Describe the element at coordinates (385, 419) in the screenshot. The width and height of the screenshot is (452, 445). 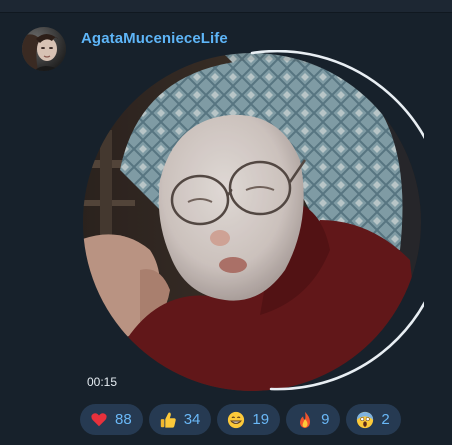
I see `reaction-count: 2` at that location.